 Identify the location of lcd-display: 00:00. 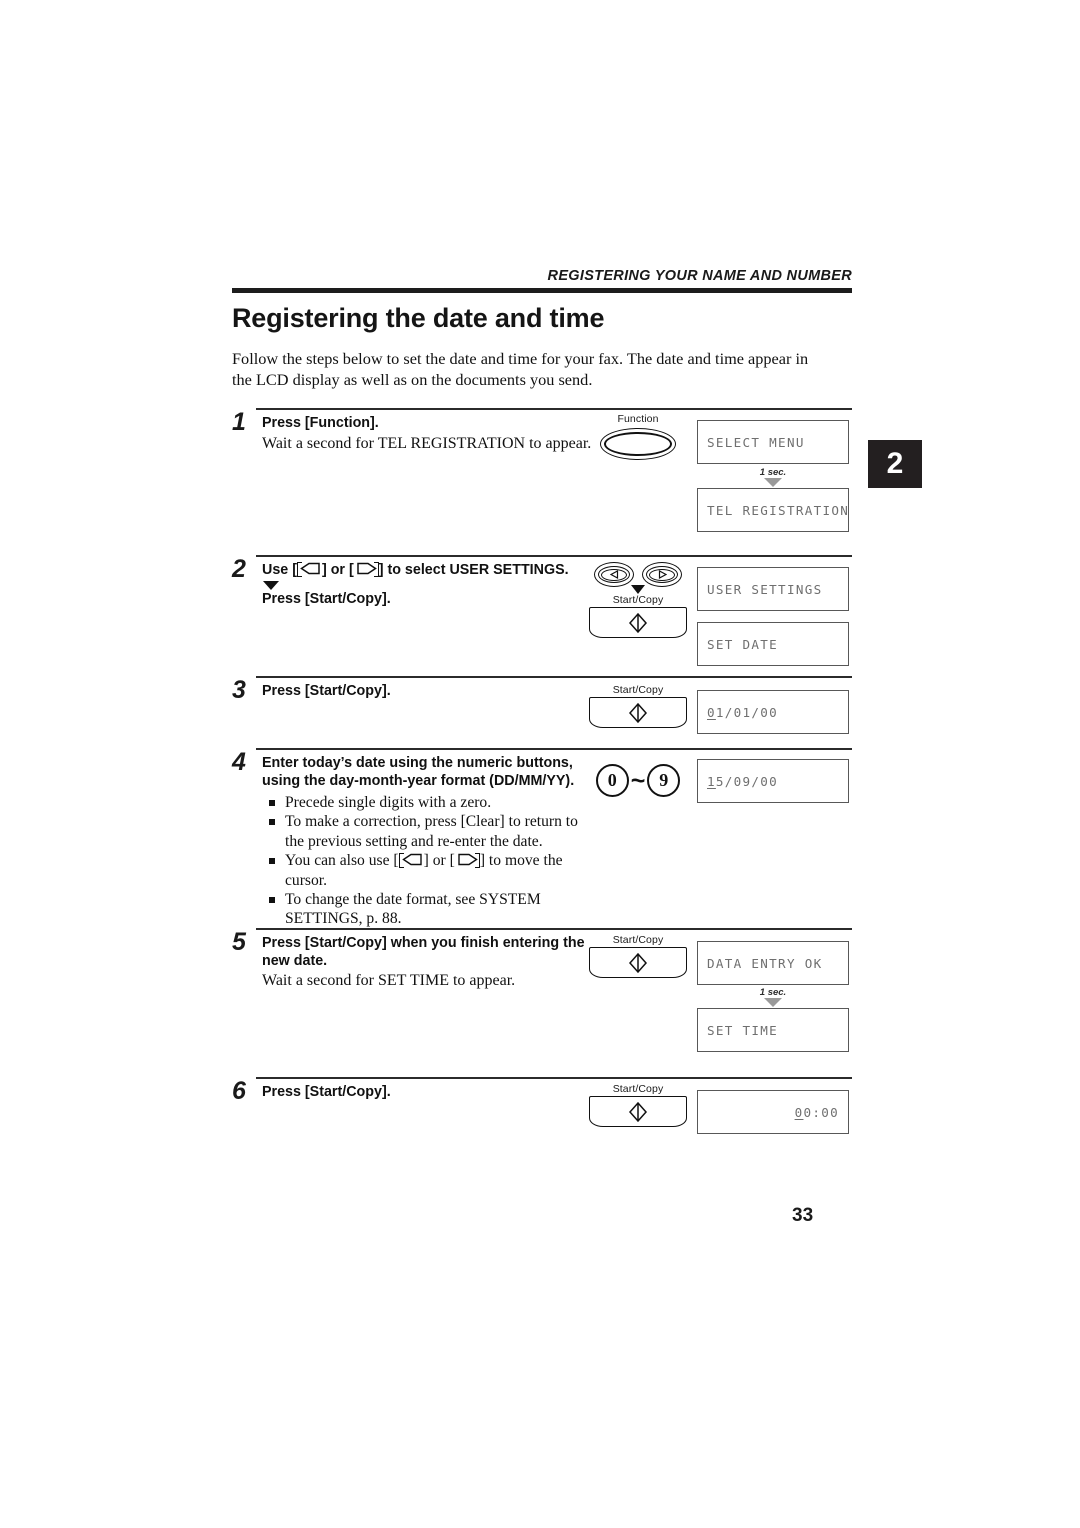
(773, 1112).